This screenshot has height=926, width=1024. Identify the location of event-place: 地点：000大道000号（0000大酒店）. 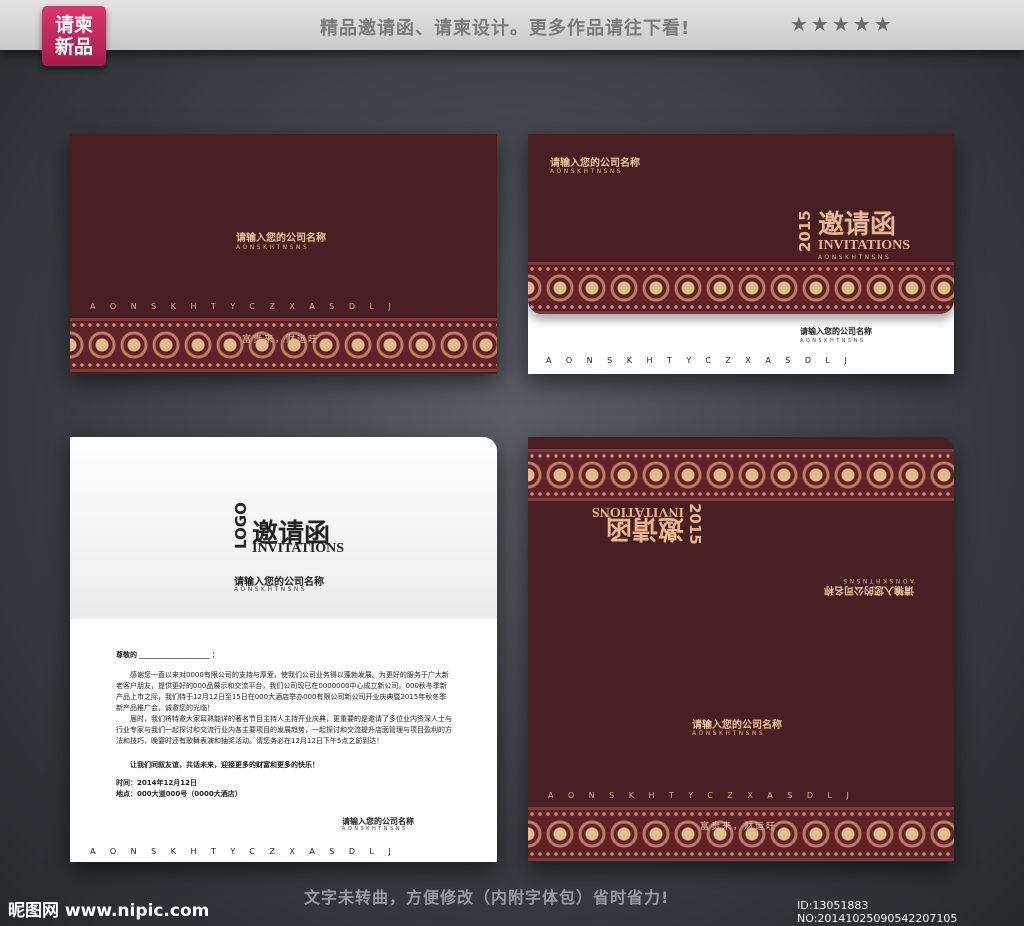
(179, 794).